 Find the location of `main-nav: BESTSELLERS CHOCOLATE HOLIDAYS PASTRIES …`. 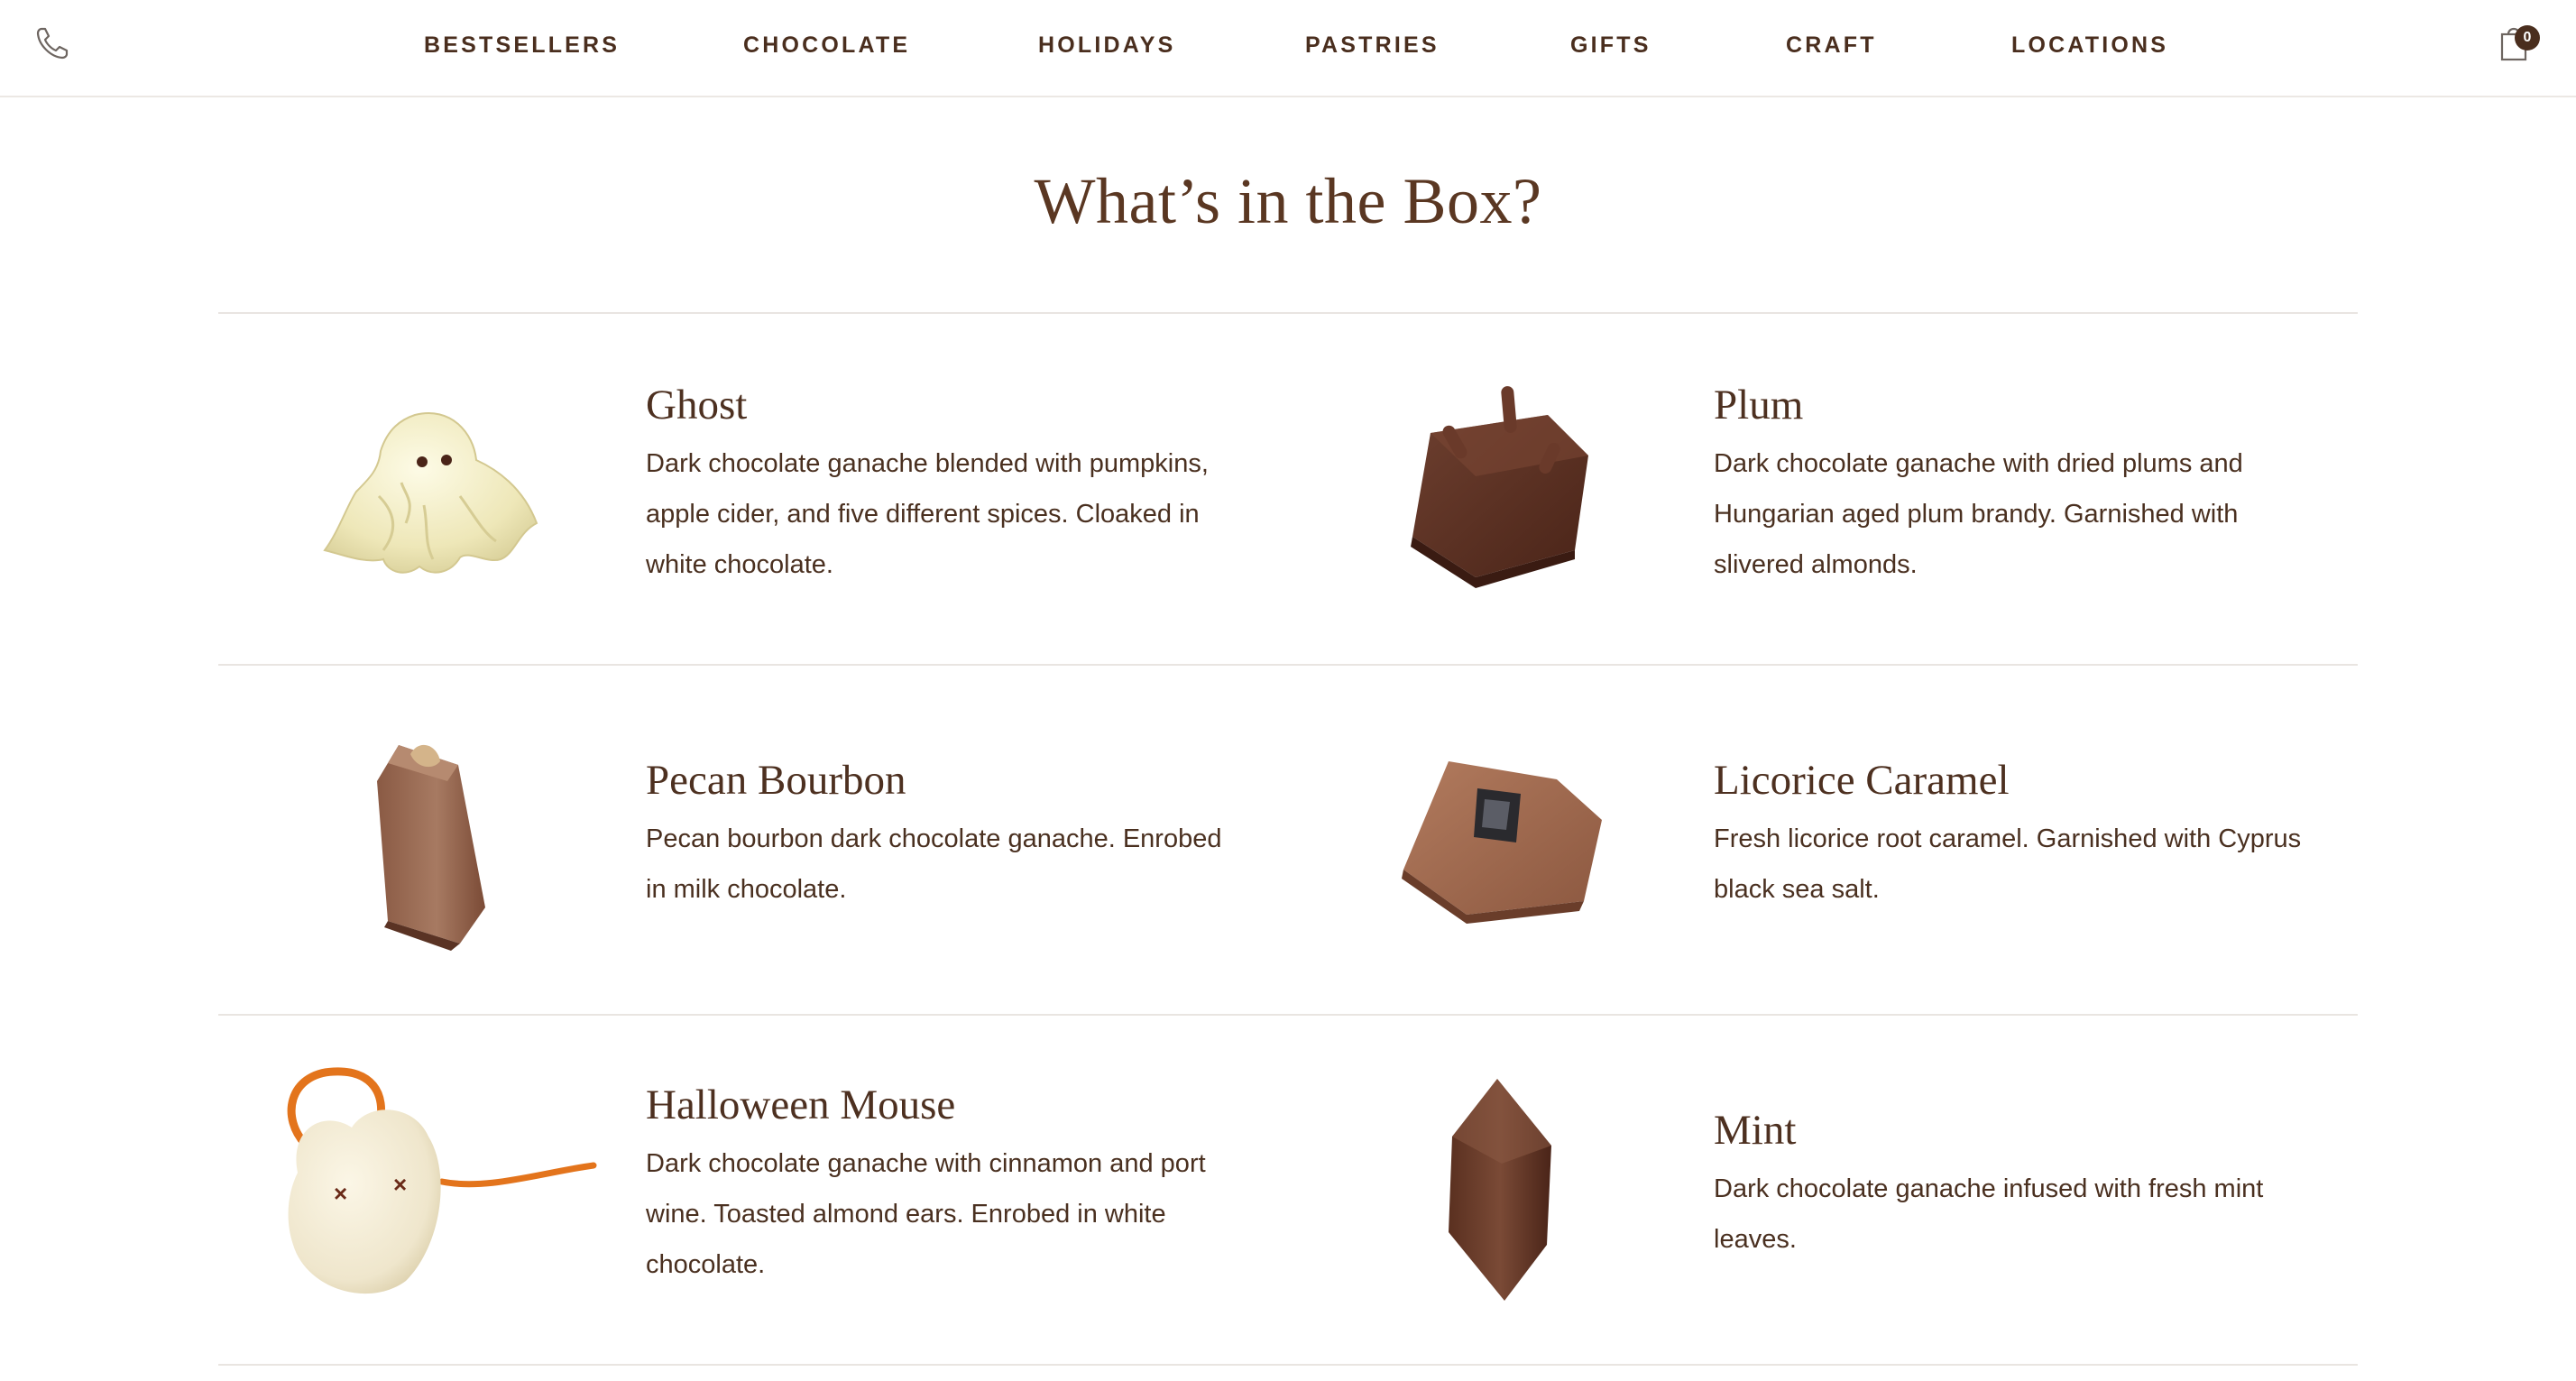

main-nav: BESTSELLERS CHOCOLATE HOLIDAYS PASTRIES … is located at coordinates (1288, 45).